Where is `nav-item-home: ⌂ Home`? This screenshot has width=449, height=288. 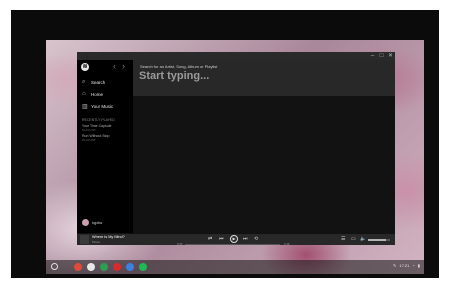 nav-item-home: ⌂ Home is located at coordinates (106, 94).